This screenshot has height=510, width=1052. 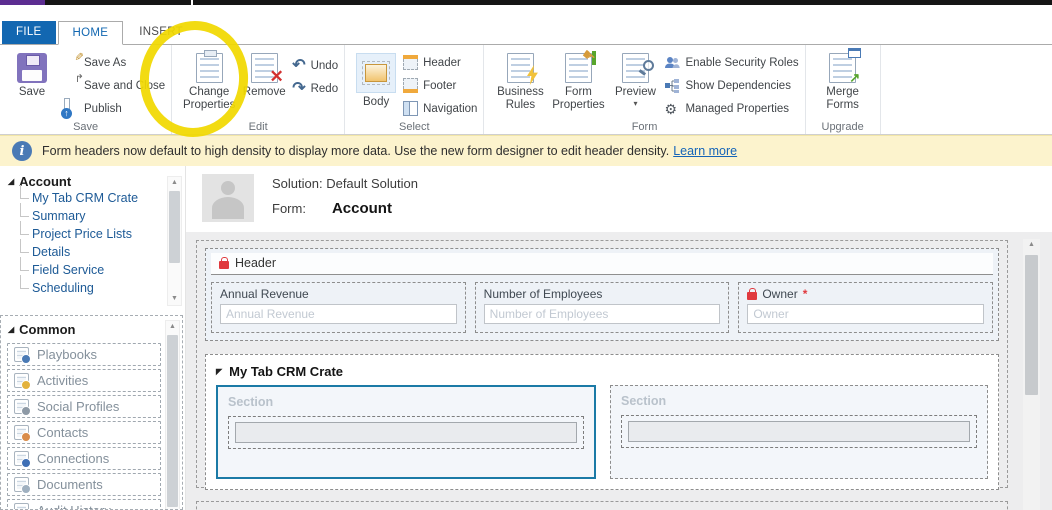 I want to click on remove-label: Remove, so click(x=264, y=92).